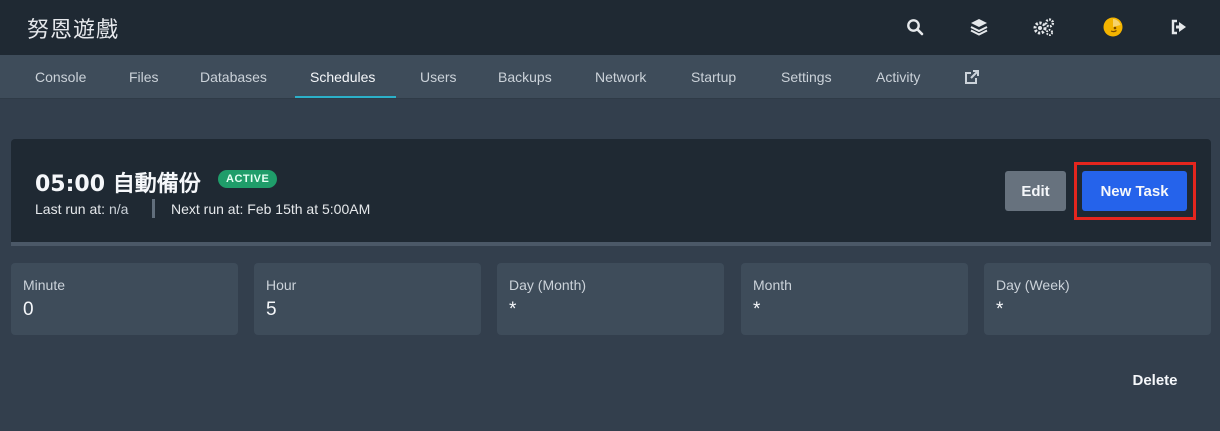 This screenshot has width=1220, height=431. What do you see at coordinates (620, 77) in the screenshot?
I see `tab-network: Network` at bounding box center [620, 77].